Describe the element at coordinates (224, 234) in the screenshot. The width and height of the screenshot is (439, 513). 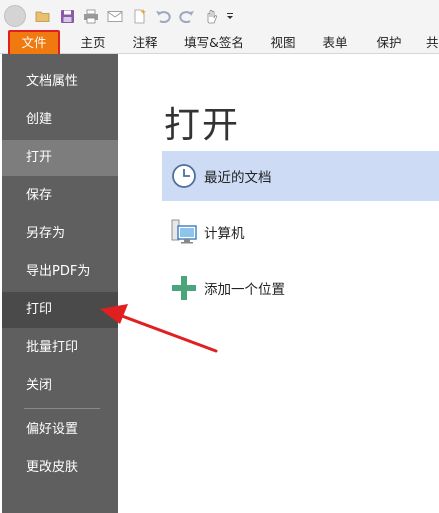
I see `location-label: 计算机` at that location.